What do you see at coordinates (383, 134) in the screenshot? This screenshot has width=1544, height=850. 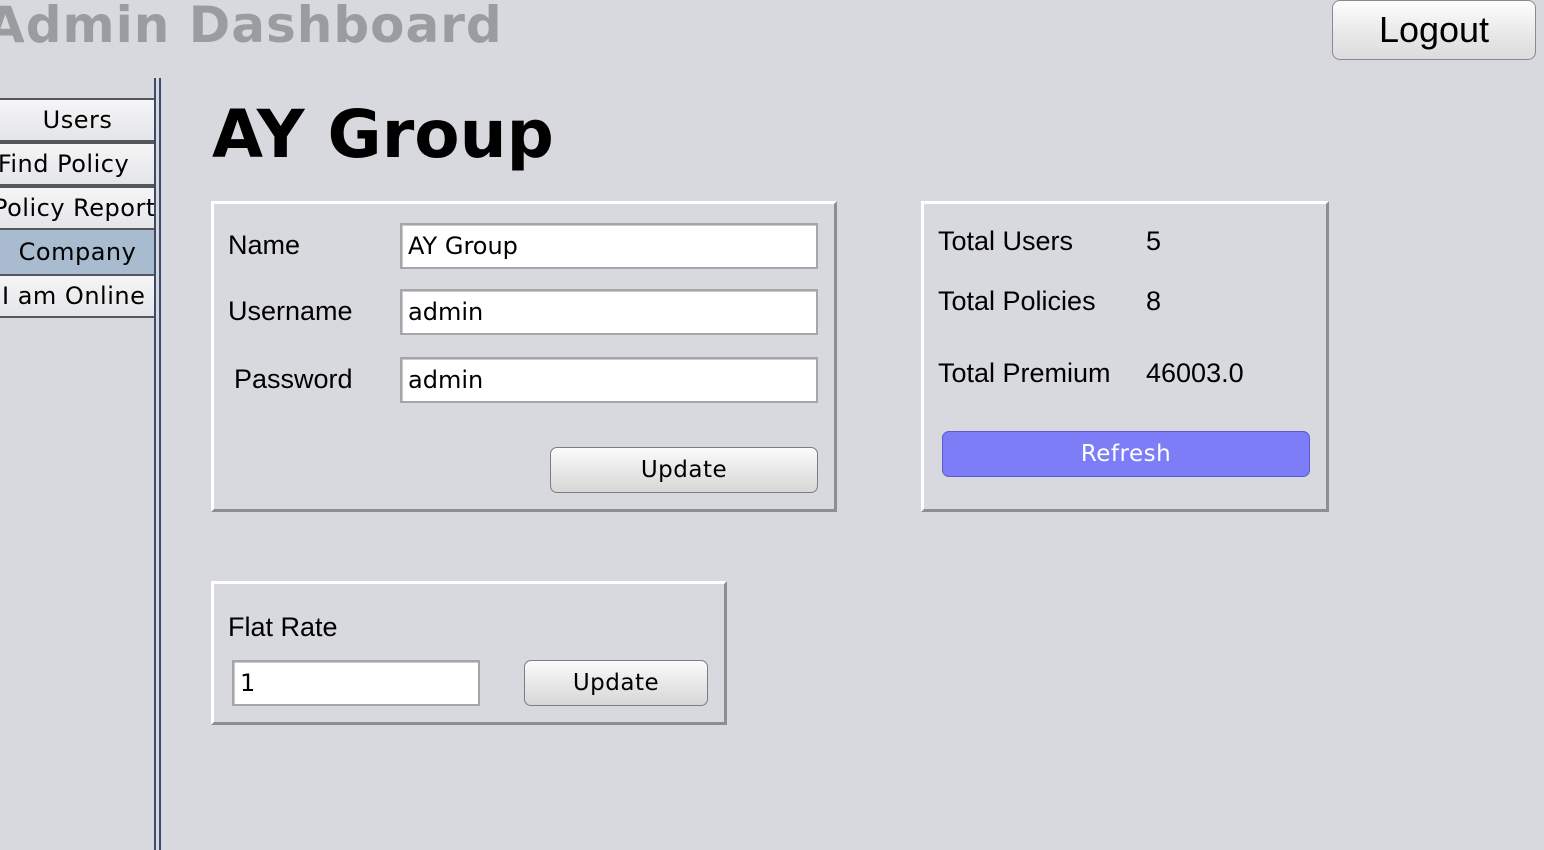 I see `page-title: AY Group` at bounding box center [383, 134].